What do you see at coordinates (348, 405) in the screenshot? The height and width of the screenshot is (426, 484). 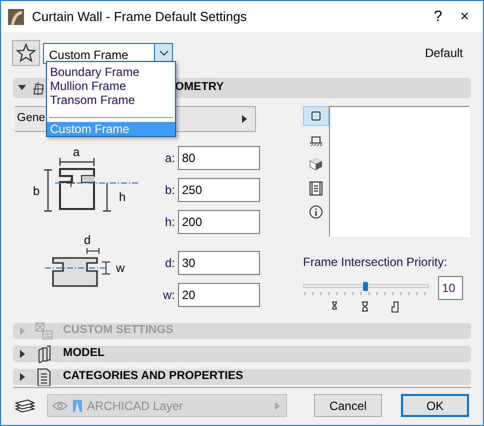 I see `dialog-button: Cancel` at bounding box center [348, 405].